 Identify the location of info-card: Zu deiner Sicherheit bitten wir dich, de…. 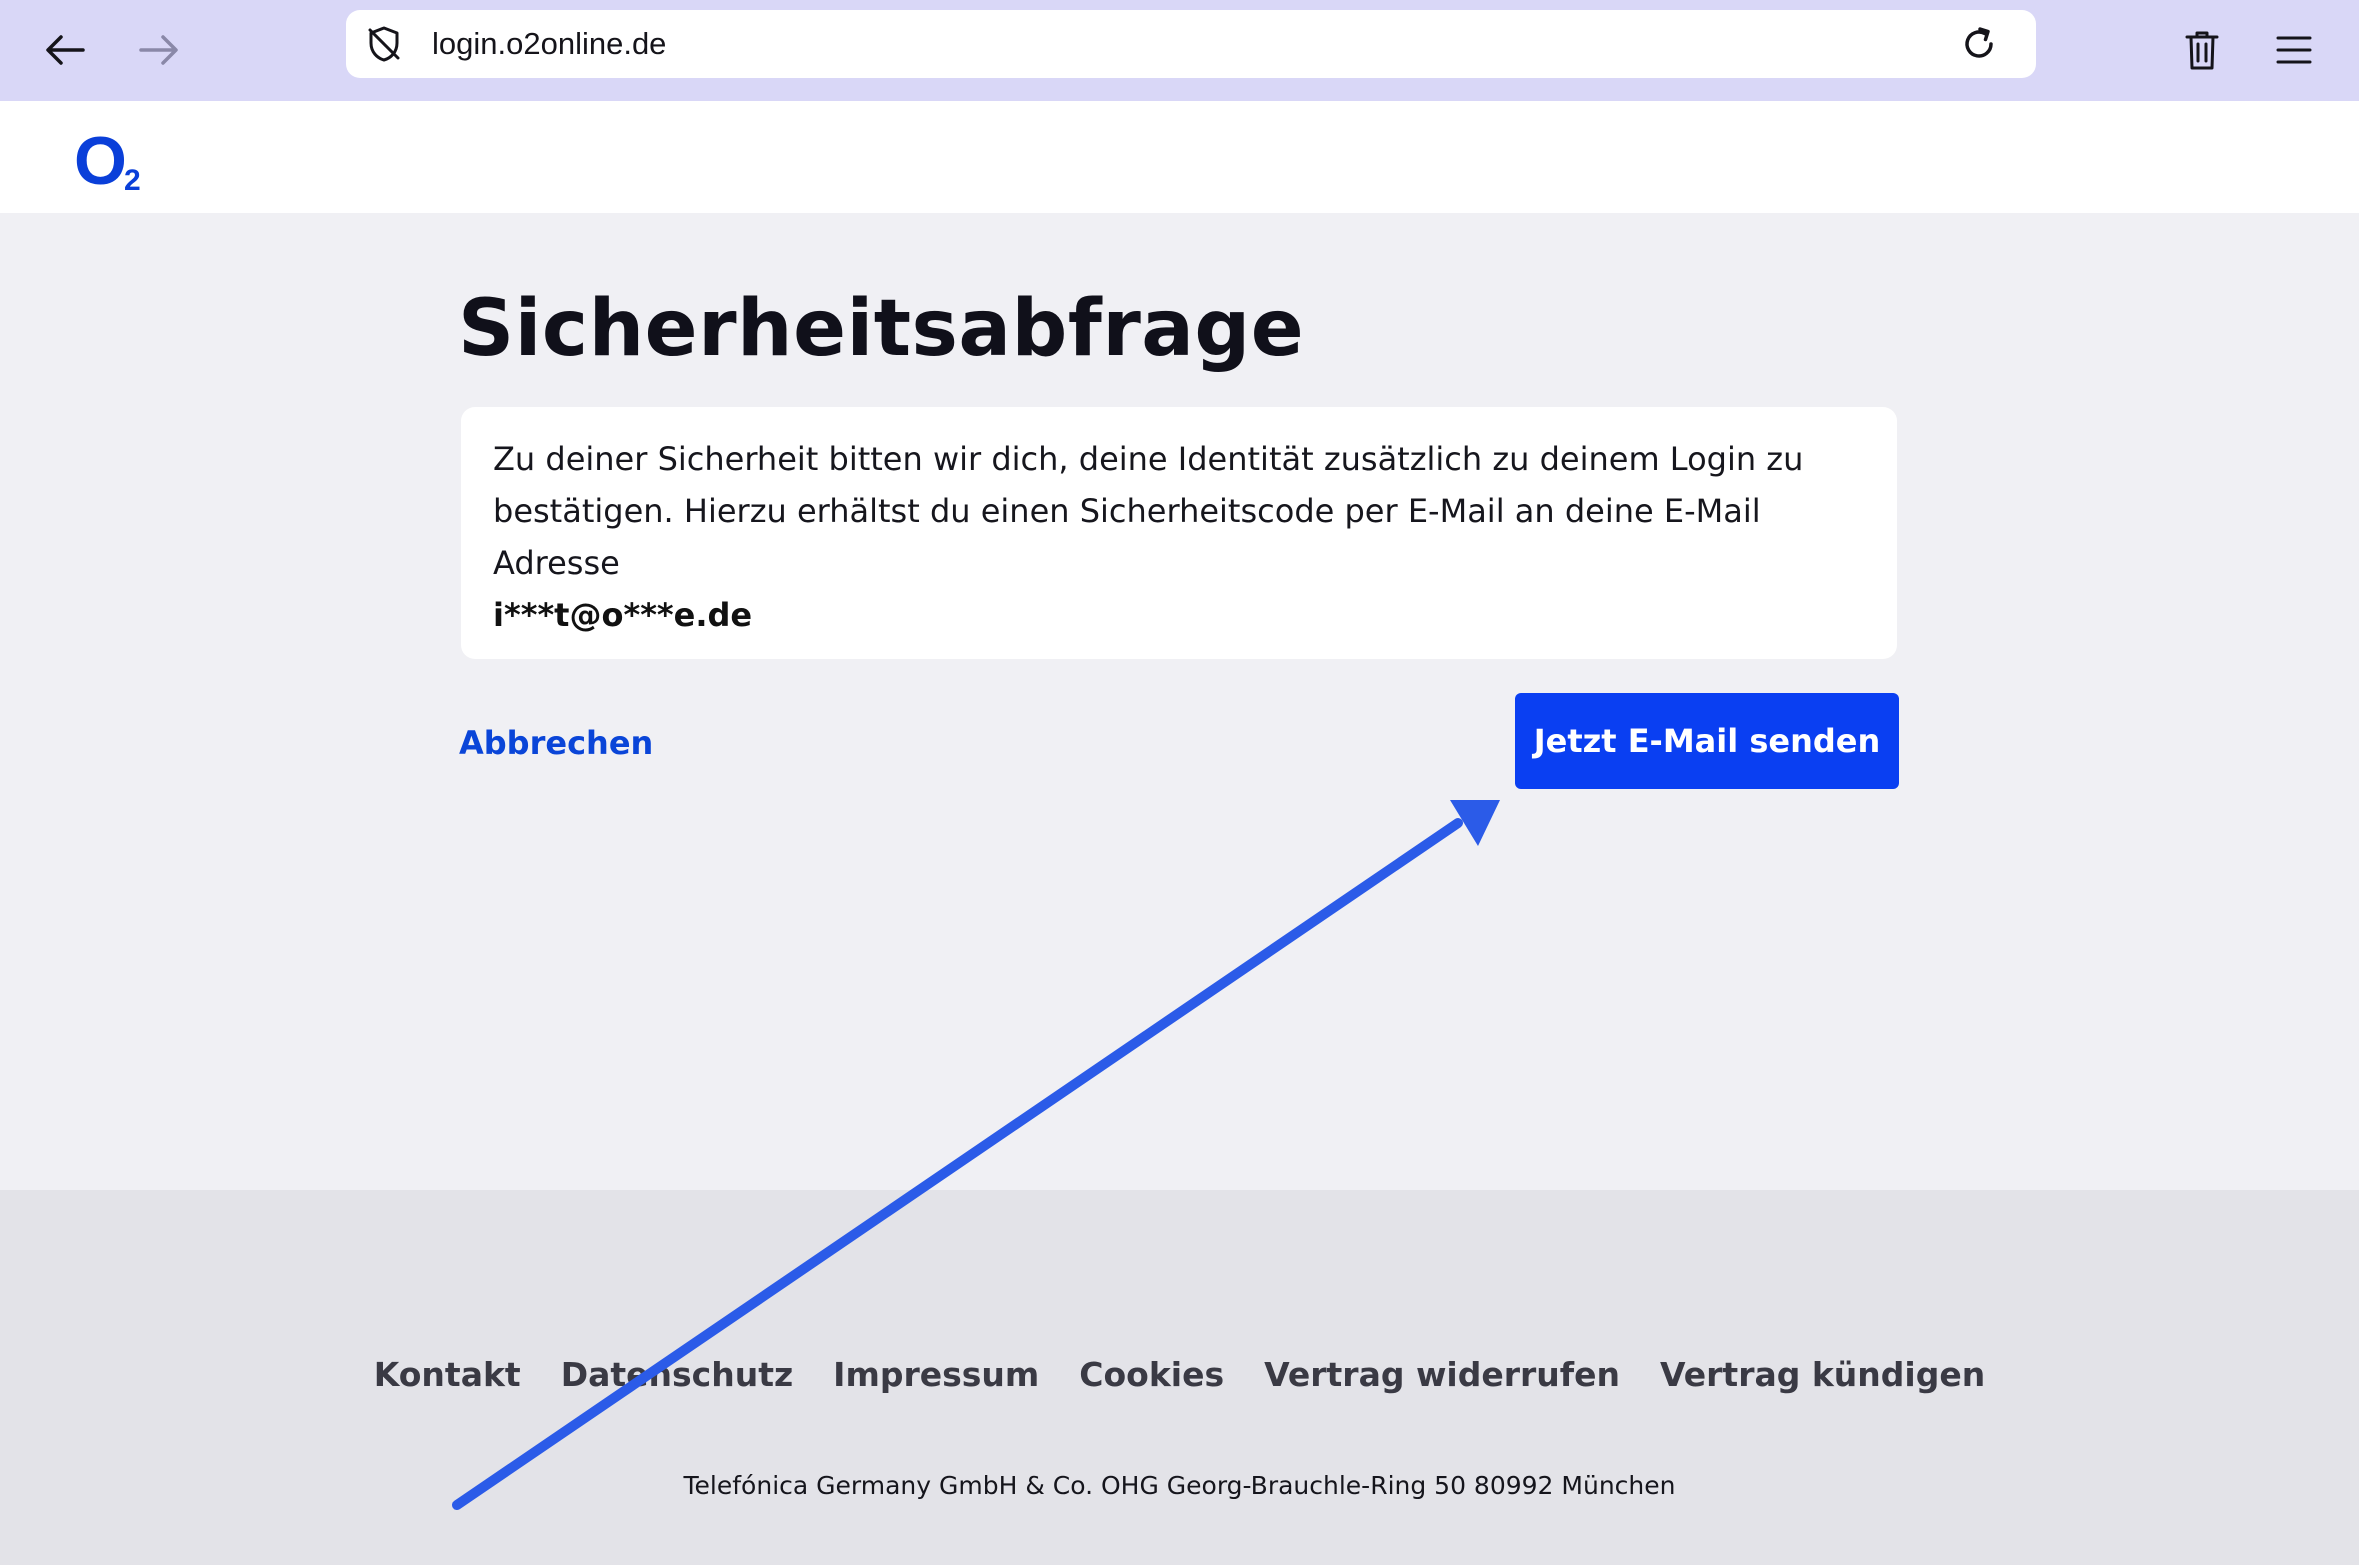
(1179, 533).